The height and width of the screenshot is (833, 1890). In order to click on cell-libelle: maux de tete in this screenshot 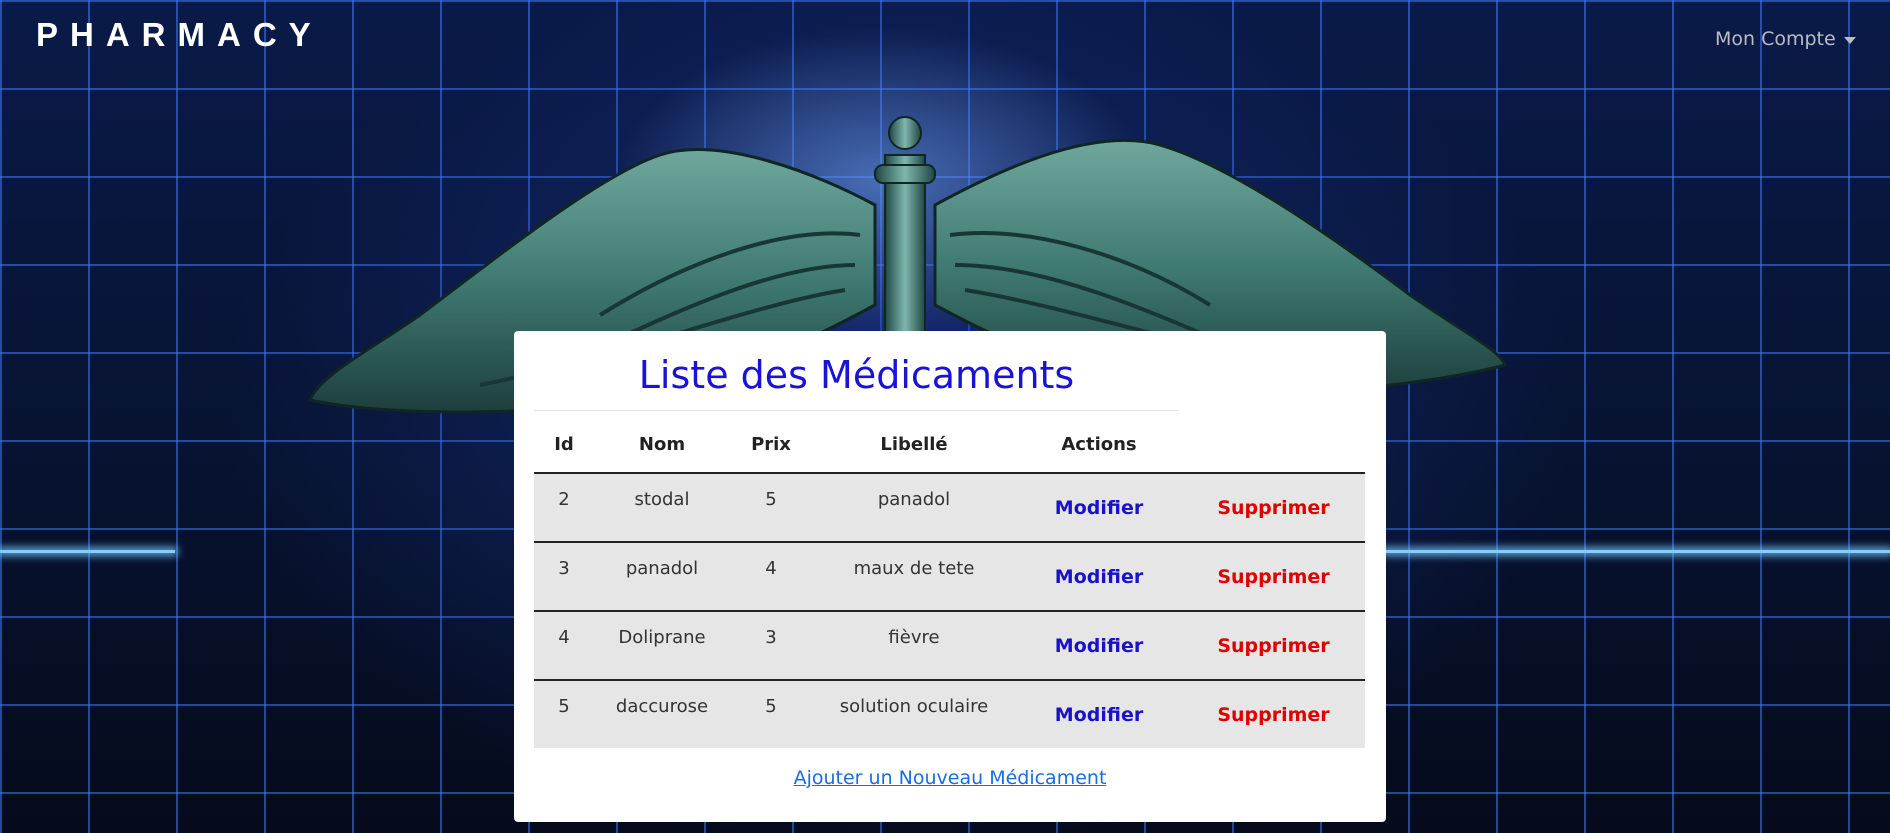, I will do `click(914, 577)`.